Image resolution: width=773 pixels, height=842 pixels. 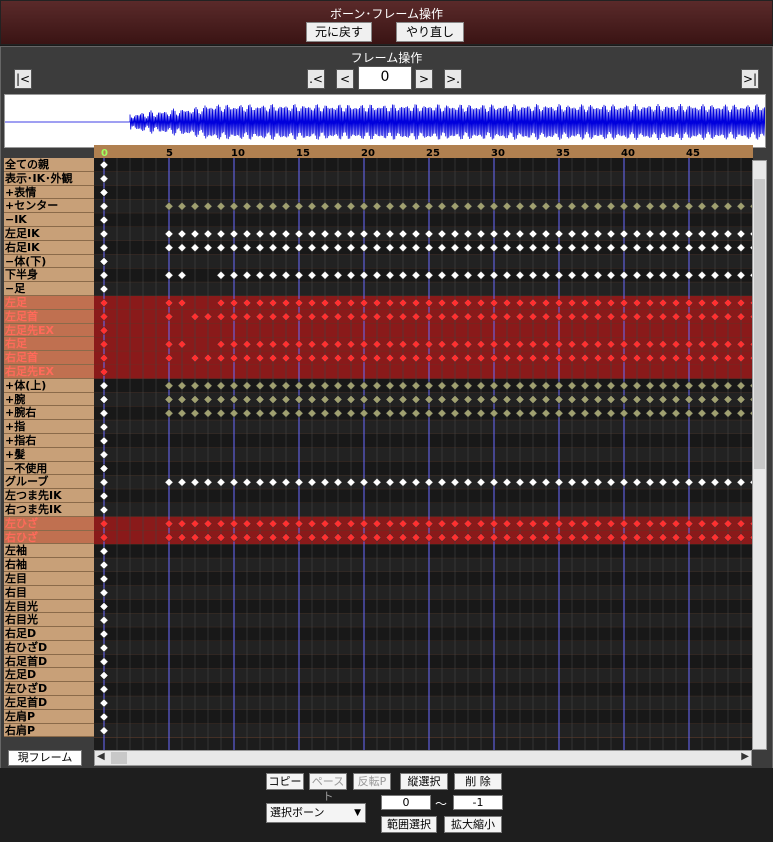 What do you see at coordinates (478, 802) in the screenshot?
I see `range-to-input: -1` at bounding box center [478, 802].